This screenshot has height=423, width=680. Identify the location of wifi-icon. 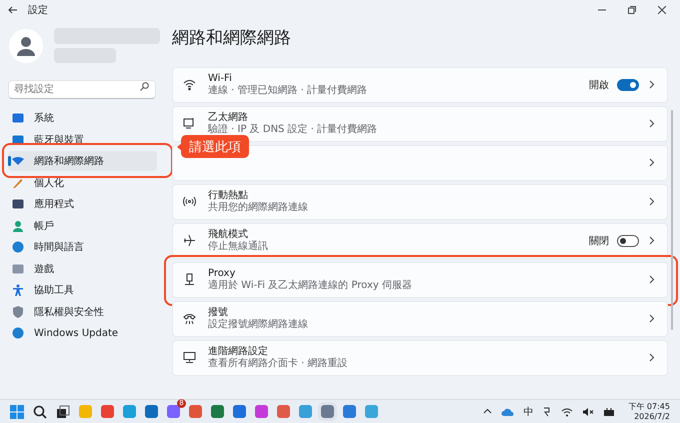
(567, 411).